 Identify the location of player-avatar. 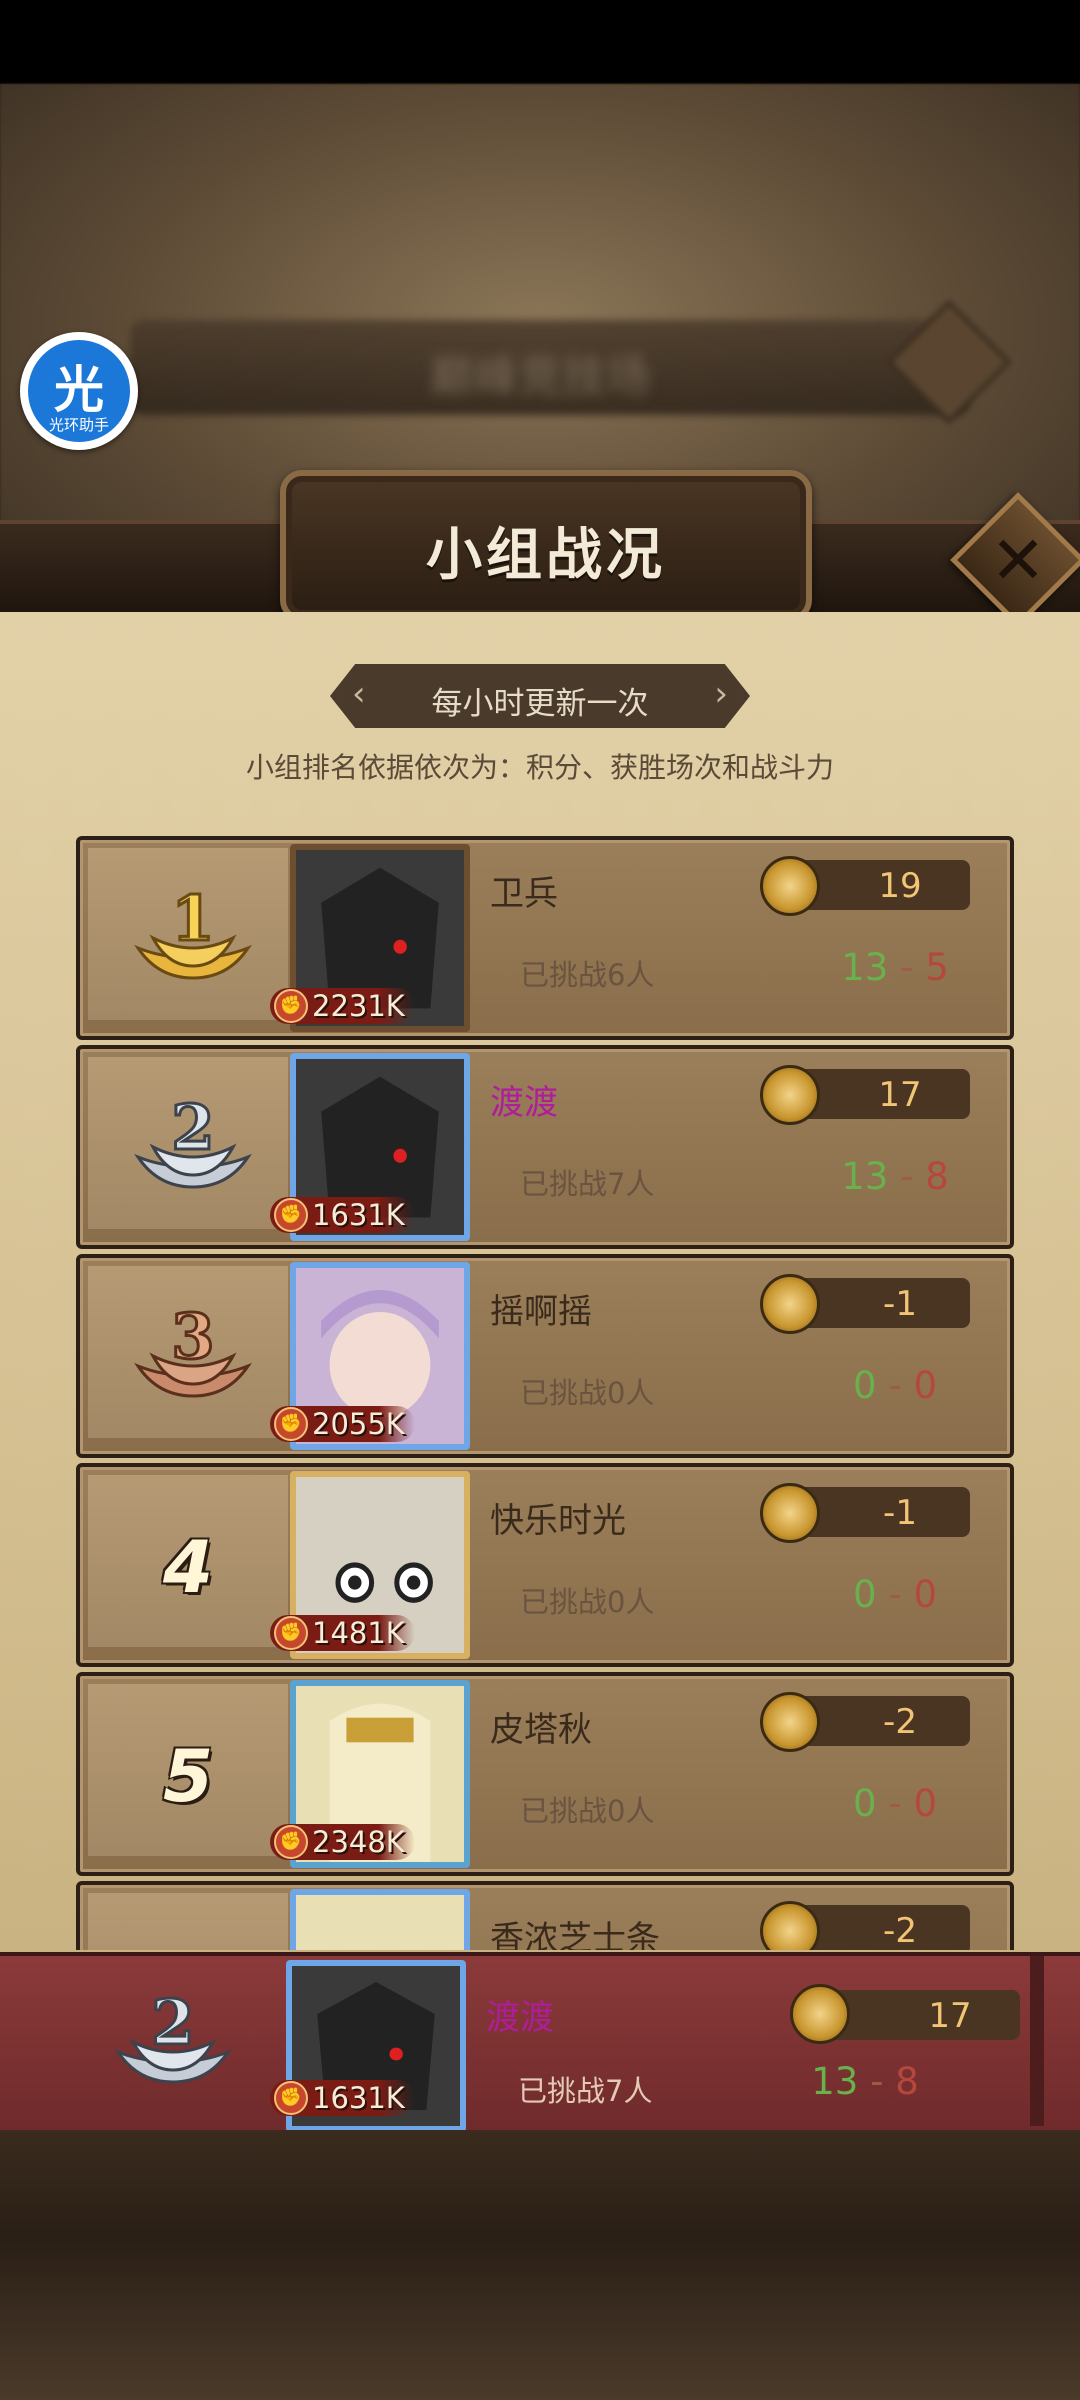
(380, 1919).